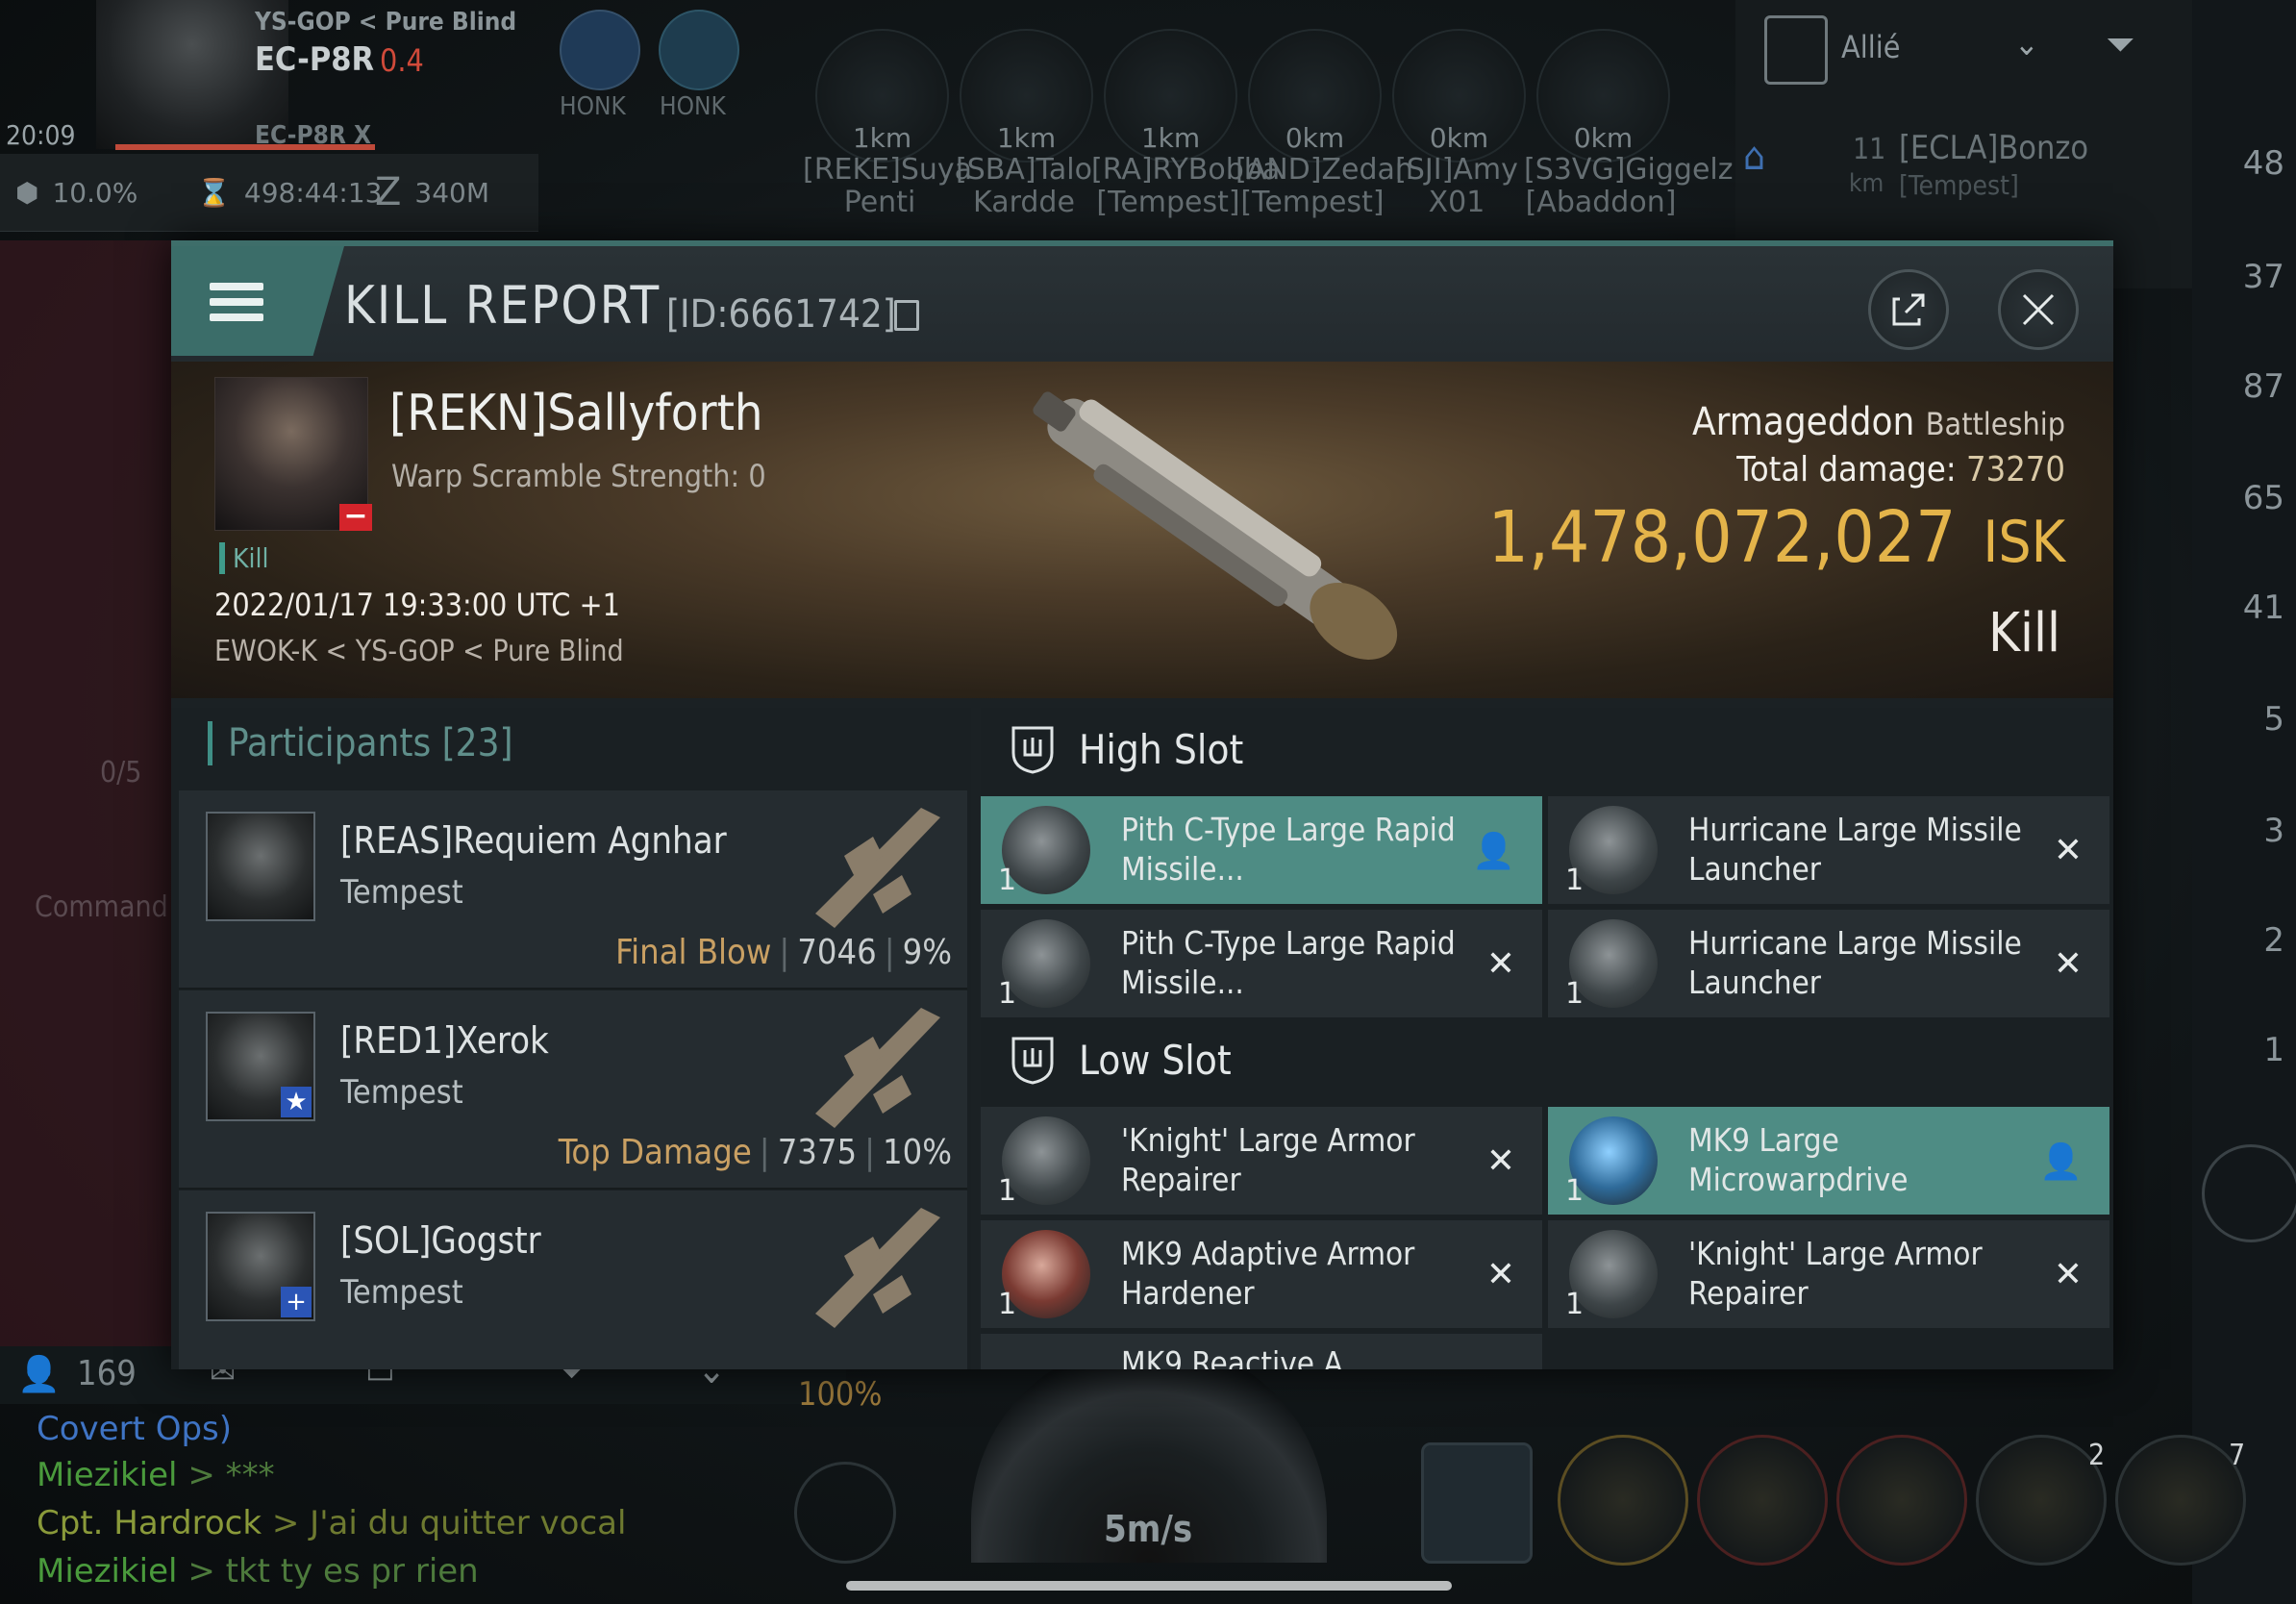 This screenshot has width=2296, height=1604. What do you see at coordinates (2263, 277) in the screenshot?
I see `sidebar-count: 37` at bounding box center [2263, 277].